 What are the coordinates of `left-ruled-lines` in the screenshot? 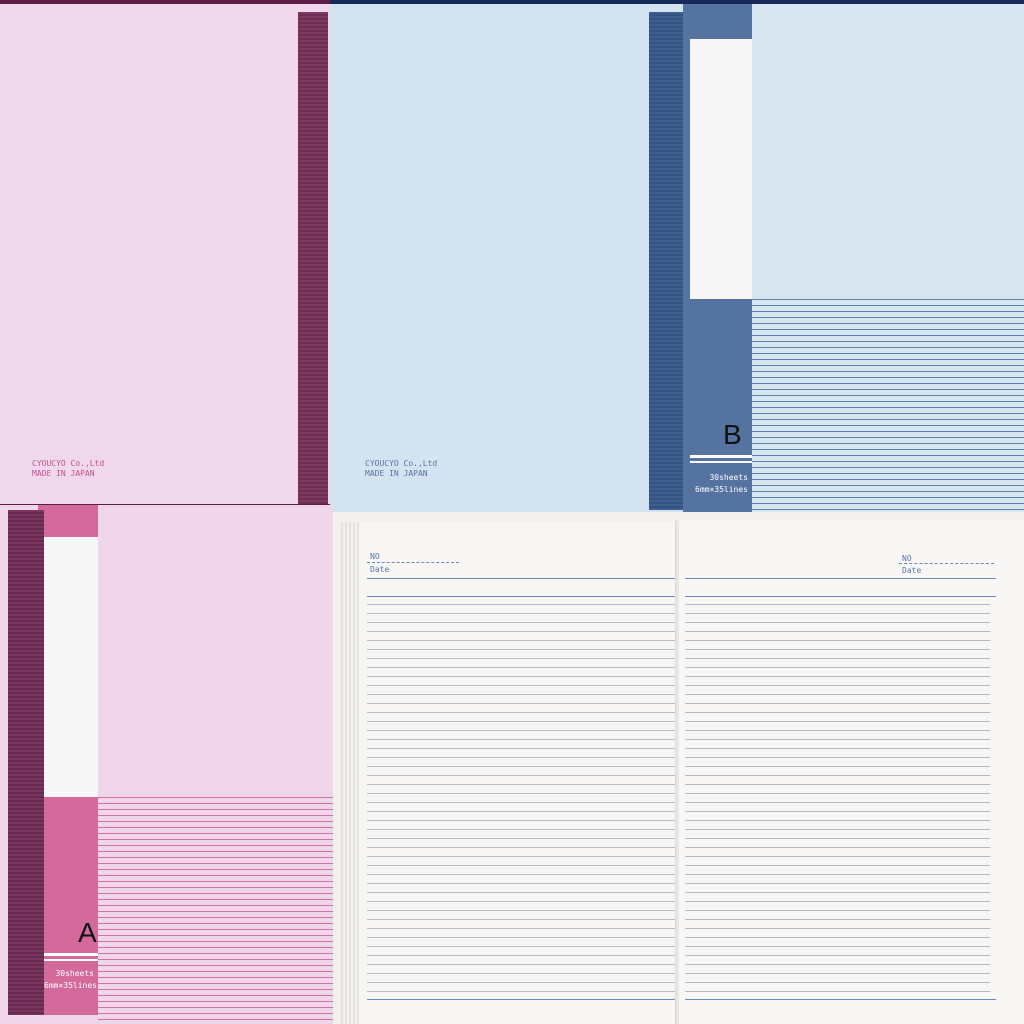 It's located at (522, 794).